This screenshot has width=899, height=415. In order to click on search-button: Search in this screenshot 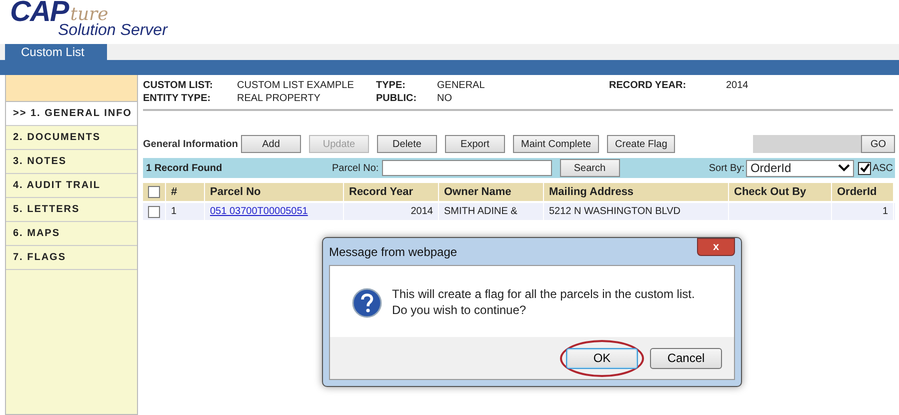, I will do `click(590, 168)`.